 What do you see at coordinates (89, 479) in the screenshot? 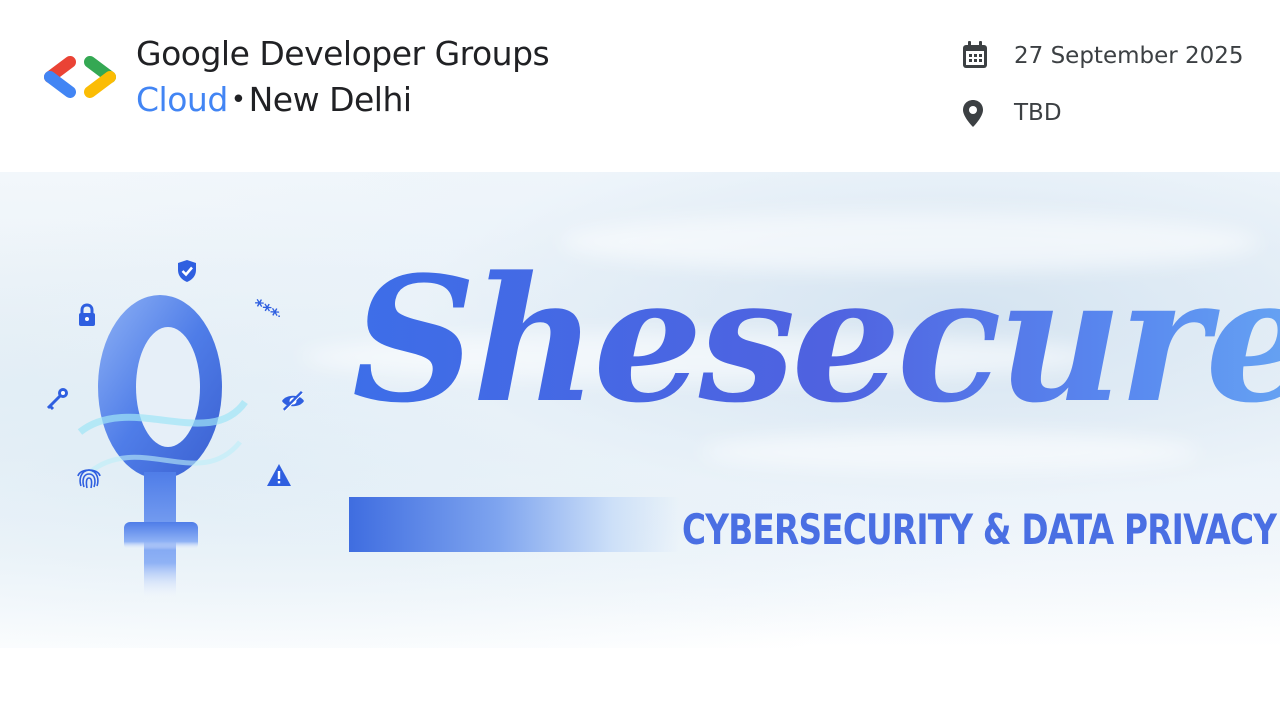
I see `fingerprint-icon` at bounding box center [89, 479].